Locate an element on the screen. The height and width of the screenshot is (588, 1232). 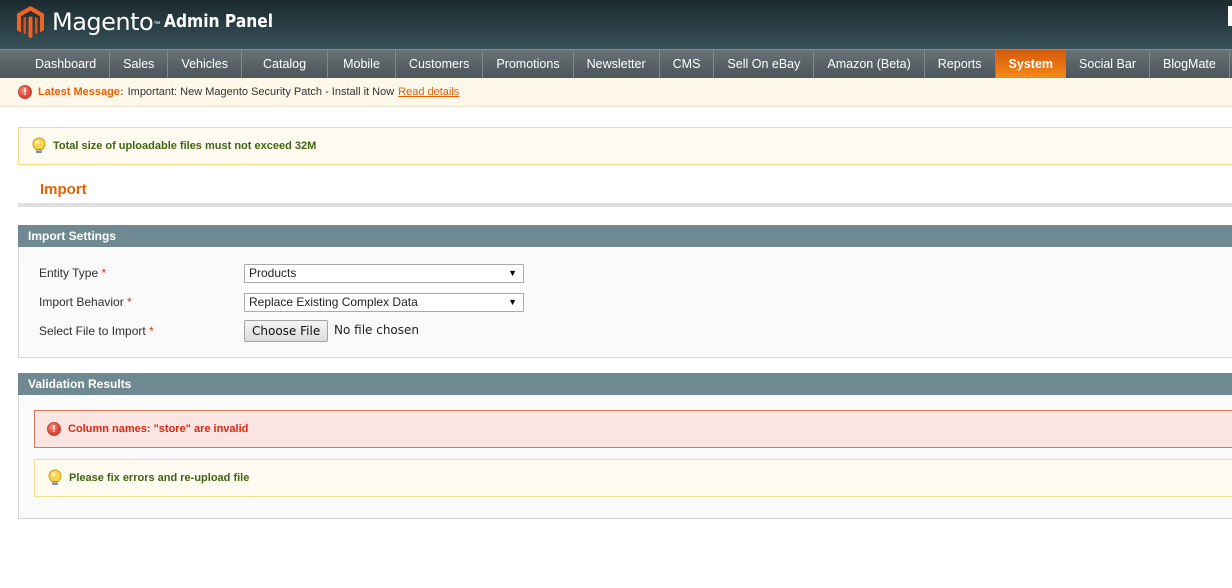
nav-item-reports: Reports is located at coordinates (960, 64).